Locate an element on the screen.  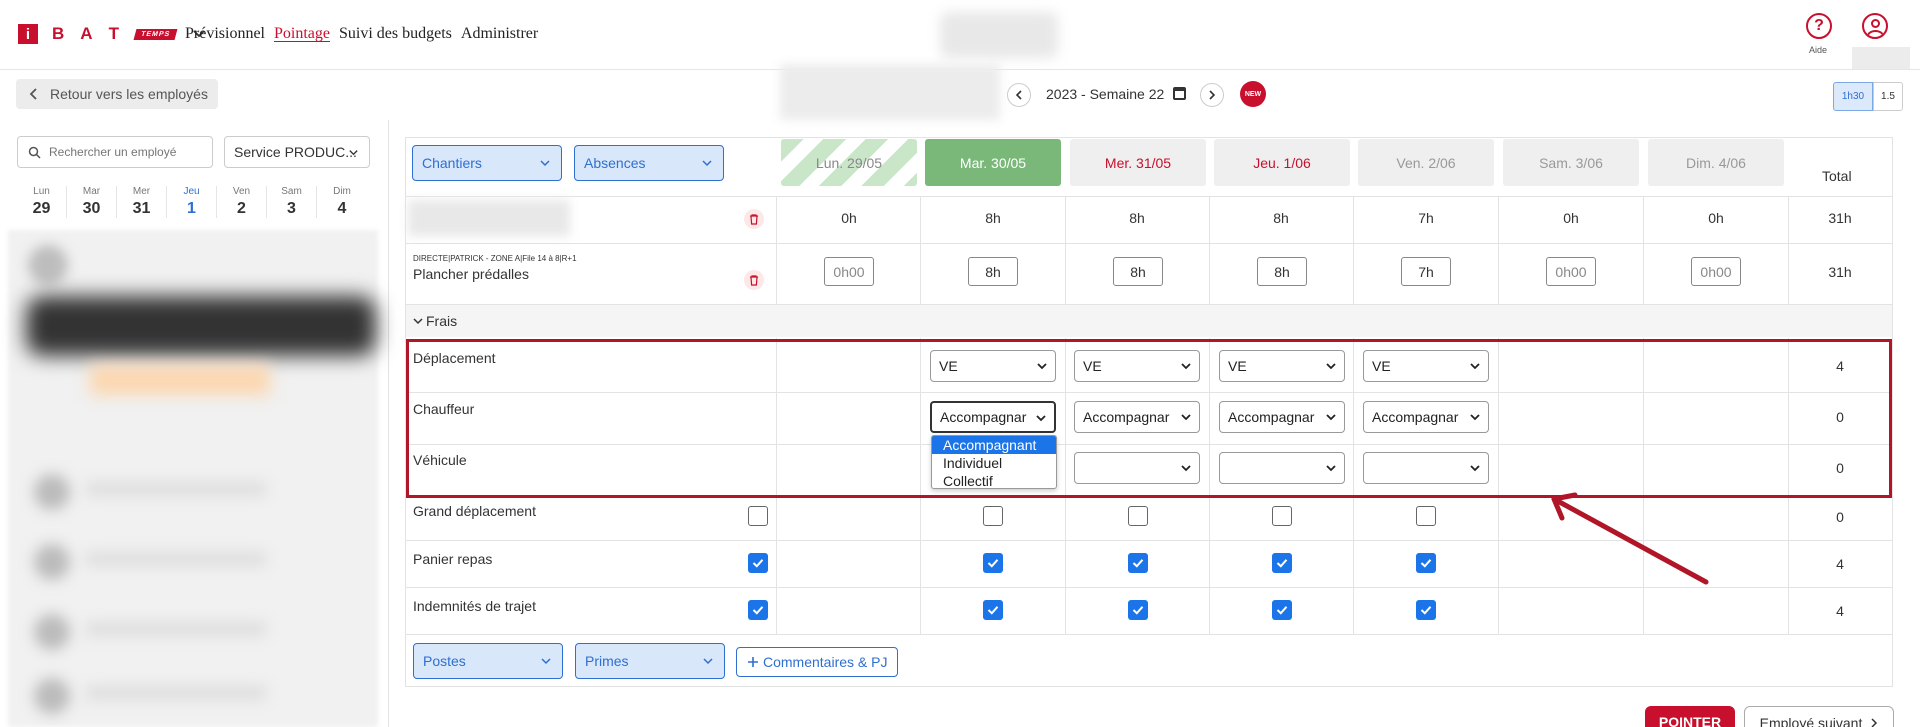
hours-input-mar: 8h is located at coordinates (993, 271).